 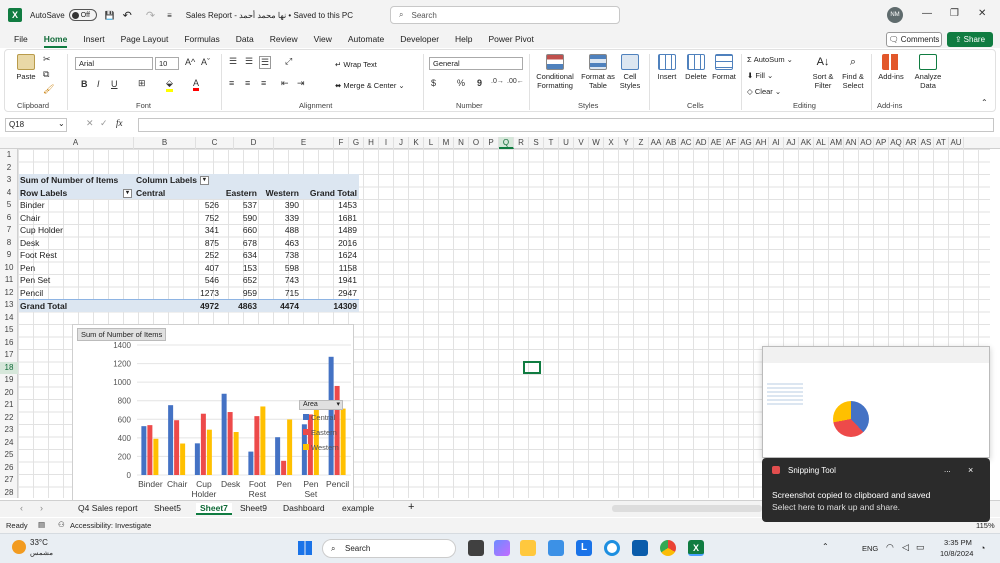 I want to click on column-header: T, so click(x=551, y=143).